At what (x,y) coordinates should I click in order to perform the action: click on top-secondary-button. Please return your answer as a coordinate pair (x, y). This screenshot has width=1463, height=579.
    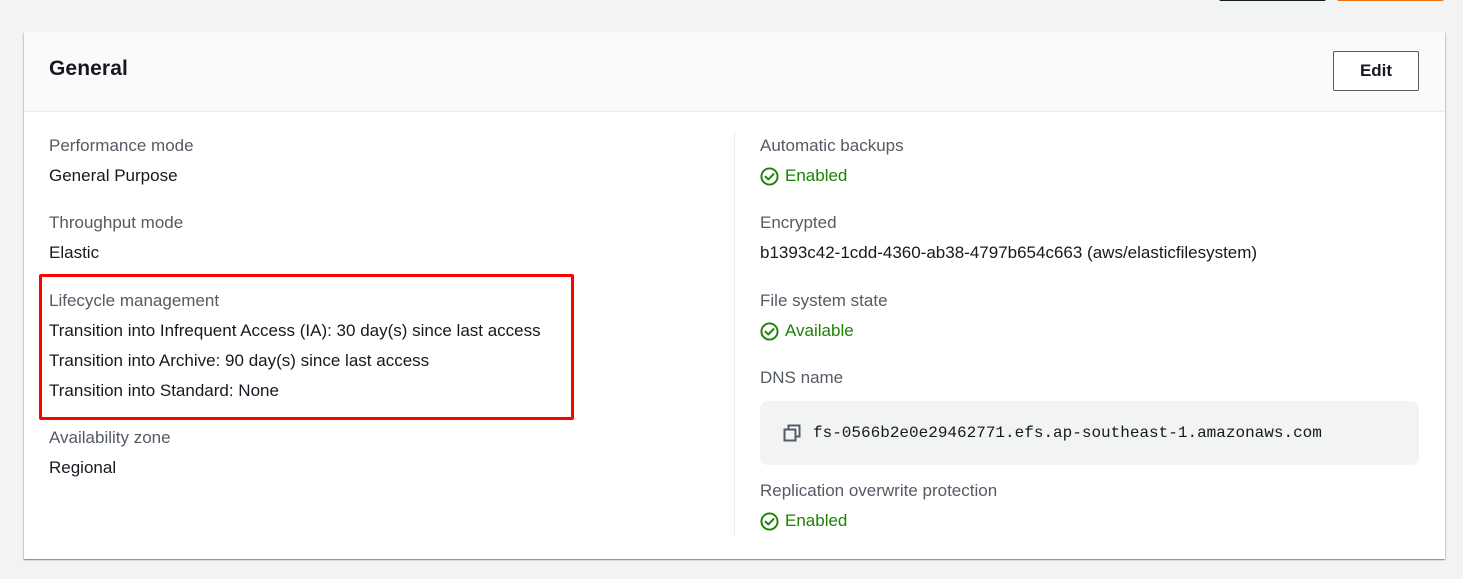
    Looking at the image, I should click on (1272, 0).